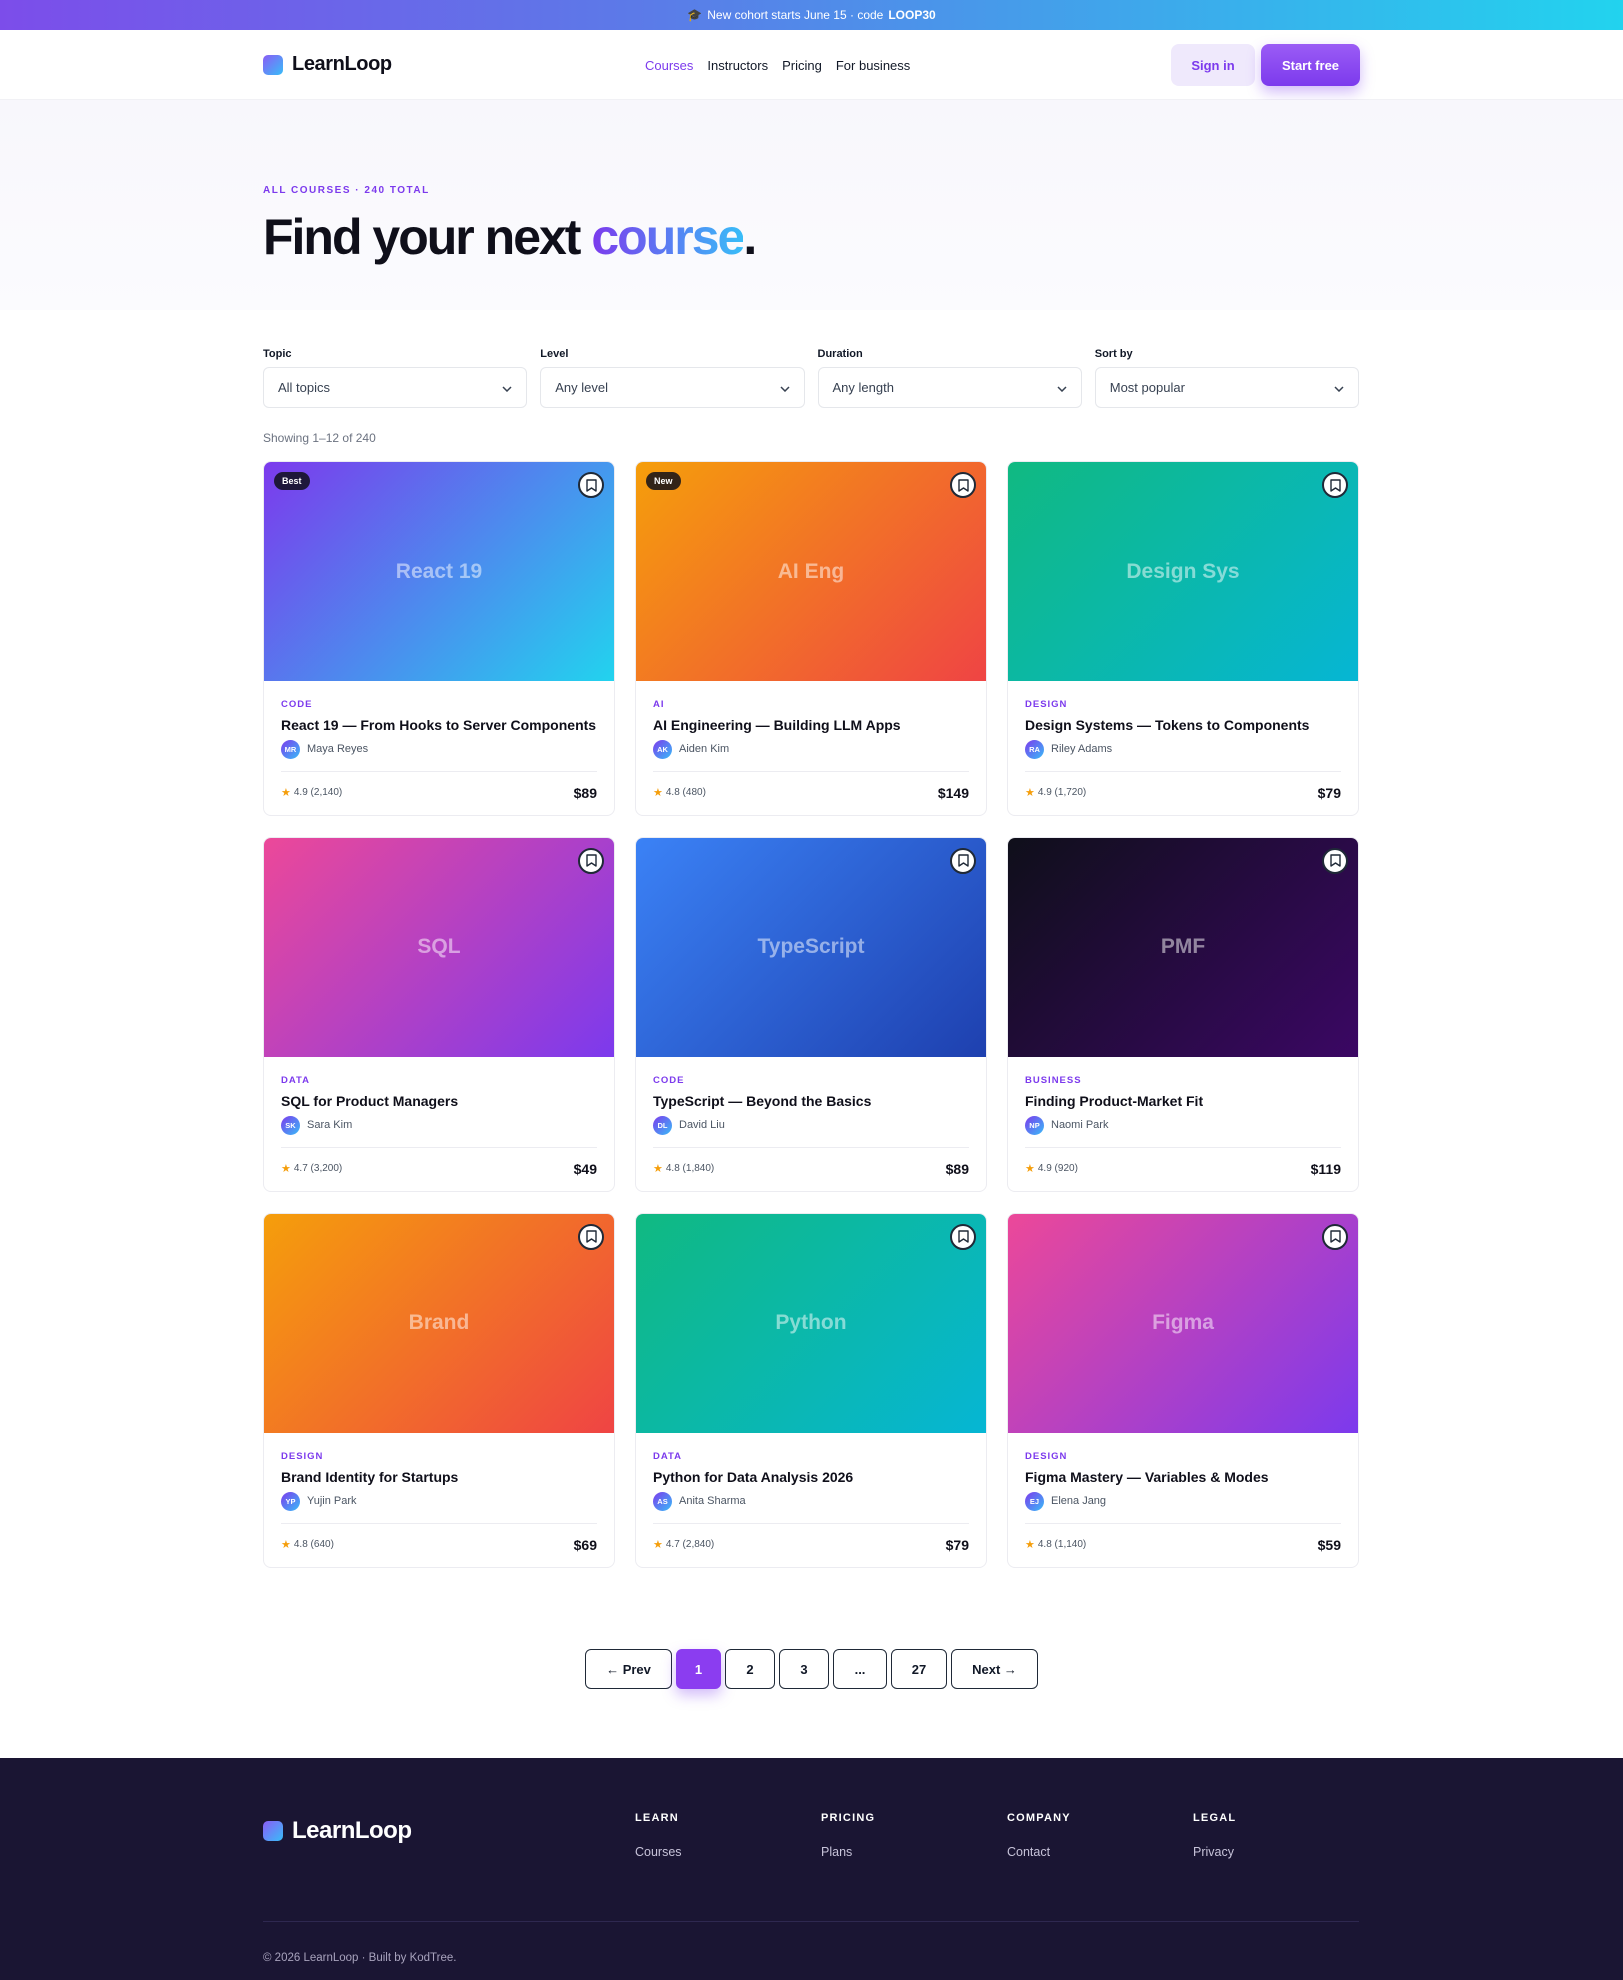 Image resolution: width=1623 pixels, height=1980 pixels. I want to click on course-rating: ★ 4.8 (640), so click(307, 1544).